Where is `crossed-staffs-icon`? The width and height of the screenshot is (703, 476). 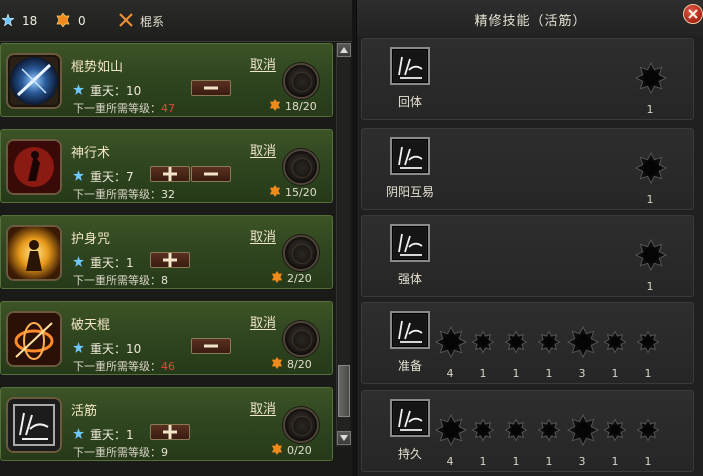
crossed-staffs-icon is located at coordinates (126, 21).